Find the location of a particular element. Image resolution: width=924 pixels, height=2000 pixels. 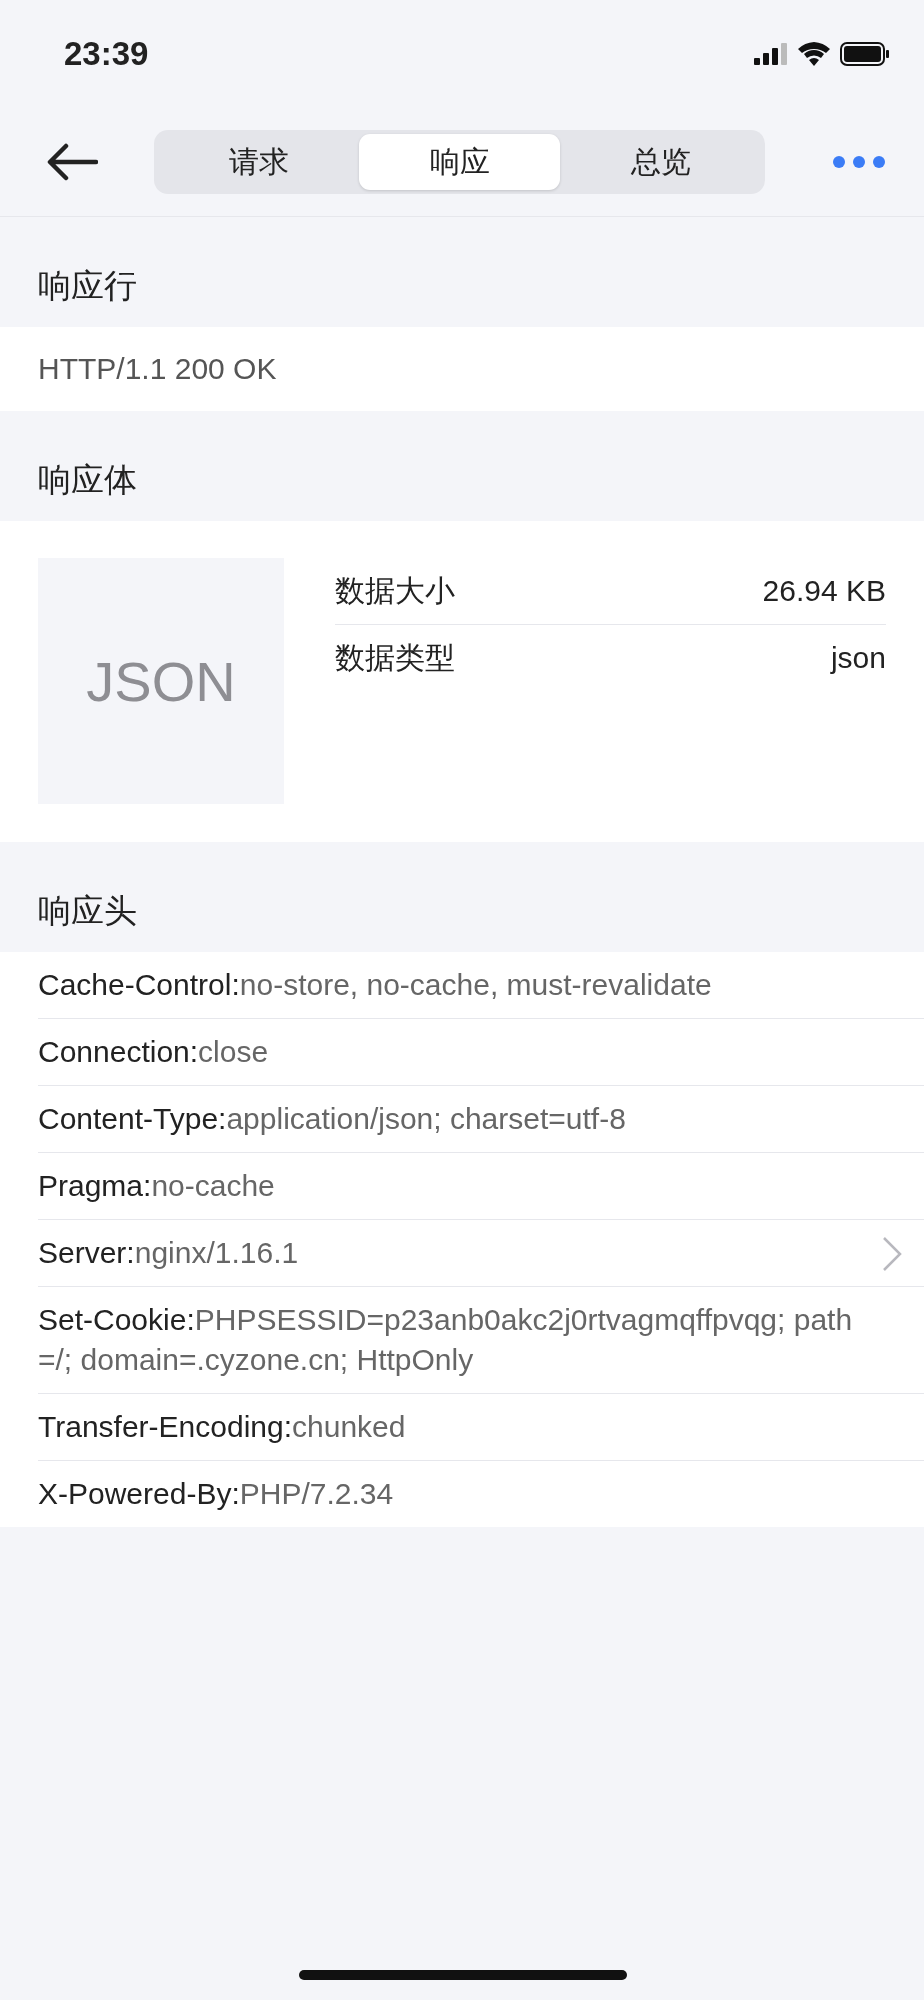

header-entry: Pragma:no-cache is located at coordinates (156, 1185).